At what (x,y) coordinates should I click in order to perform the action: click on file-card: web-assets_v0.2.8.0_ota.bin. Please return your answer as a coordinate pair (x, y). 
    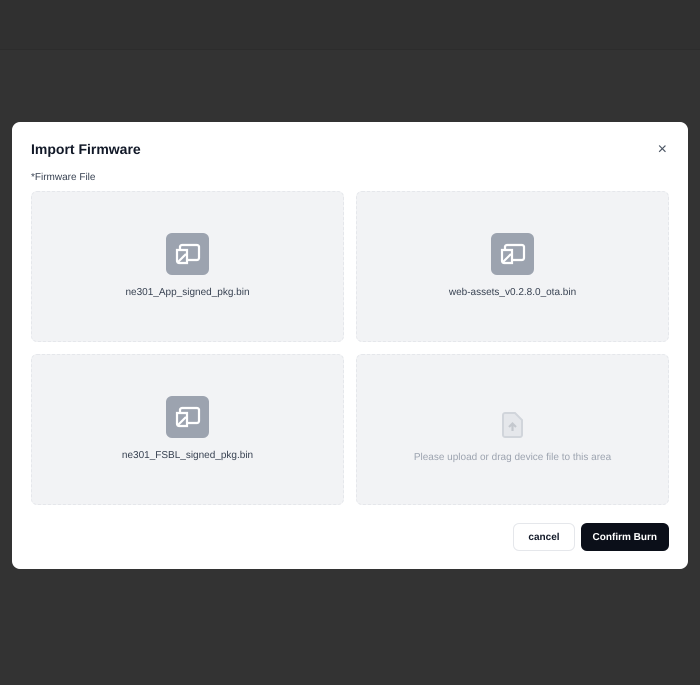
    Looking at the image, I should click on (512, 266).